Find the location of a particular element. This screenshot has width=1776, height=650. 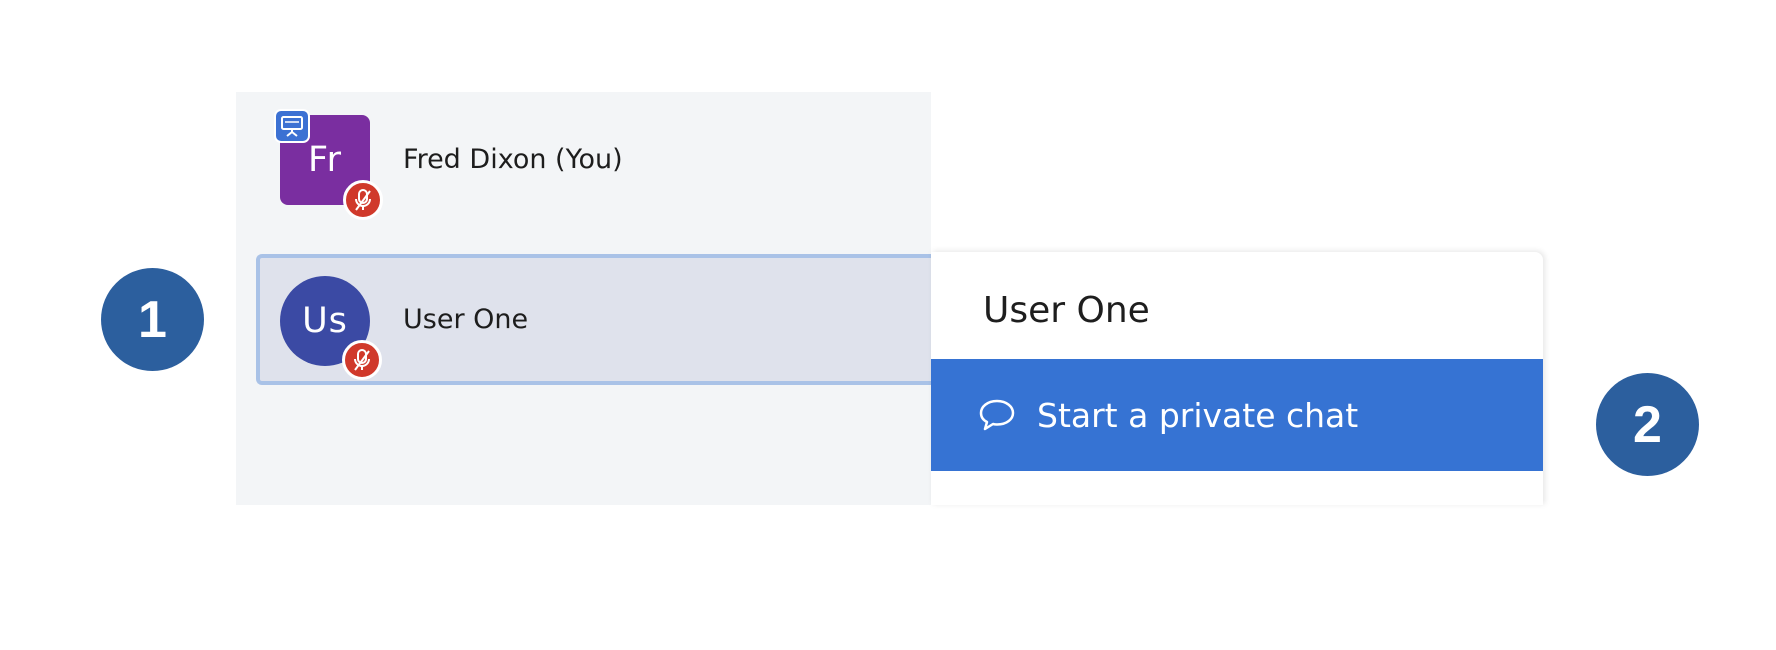

user-list-item-fred-dixon: Fr Fred Dixon (You) is located at coordinates (583, 162).